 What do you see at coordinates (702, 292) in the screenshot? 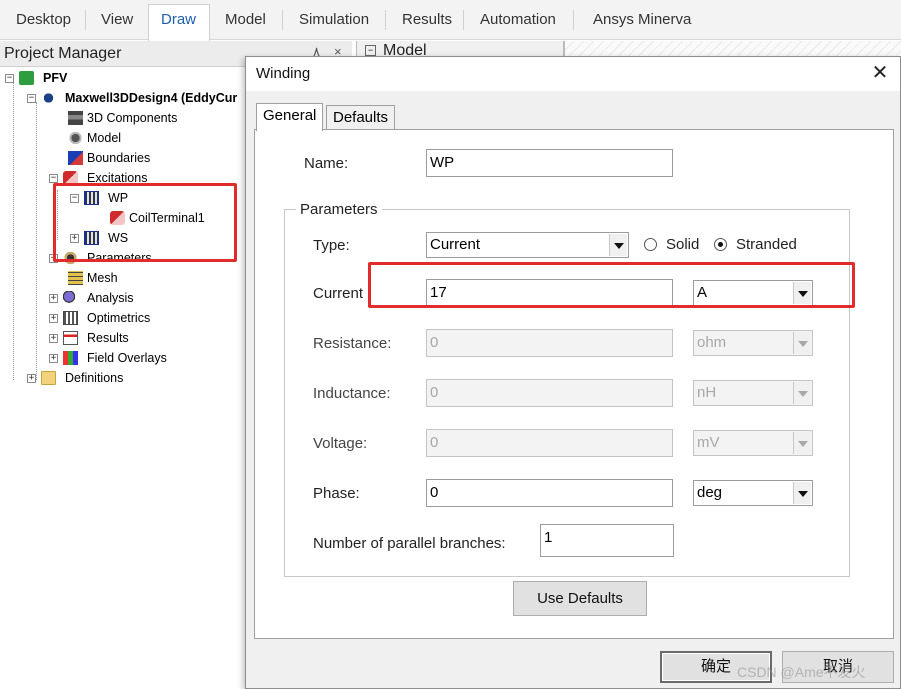
I see `current-unit-value: A` at bounding box center [702, 292].